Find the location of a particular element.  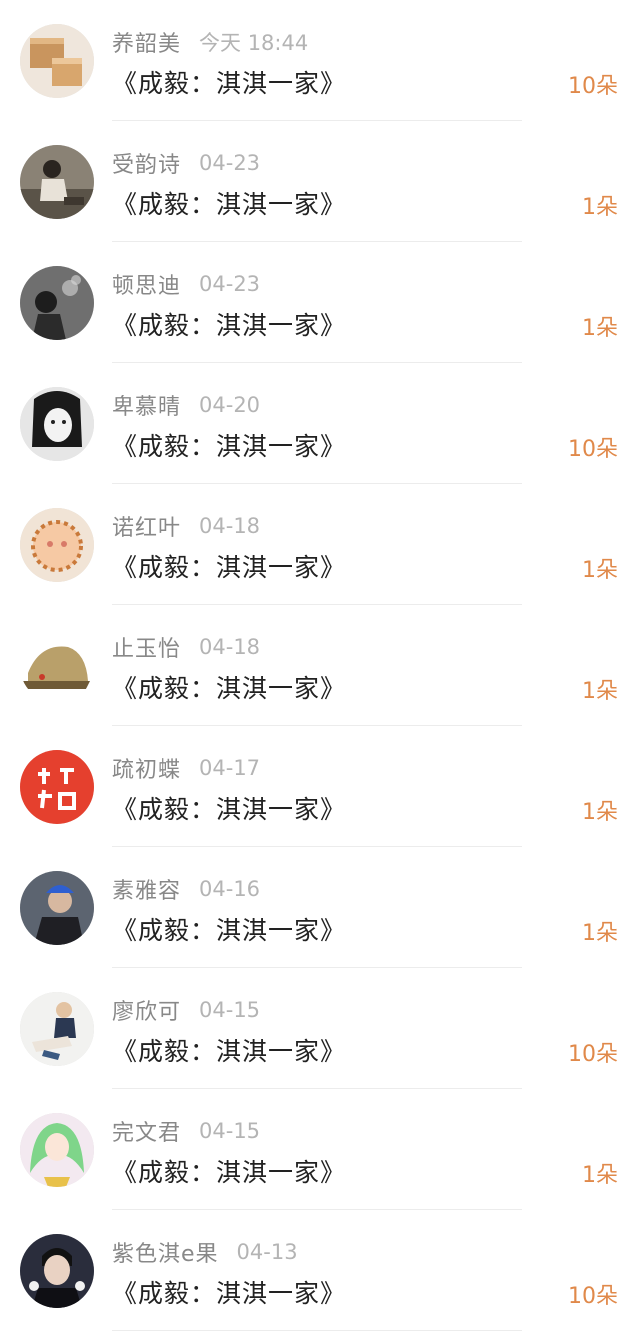

list-item: 卑慕晴 04-20 《成毅：淇淇一家》 10朵 is located at coordinates (320, 423).